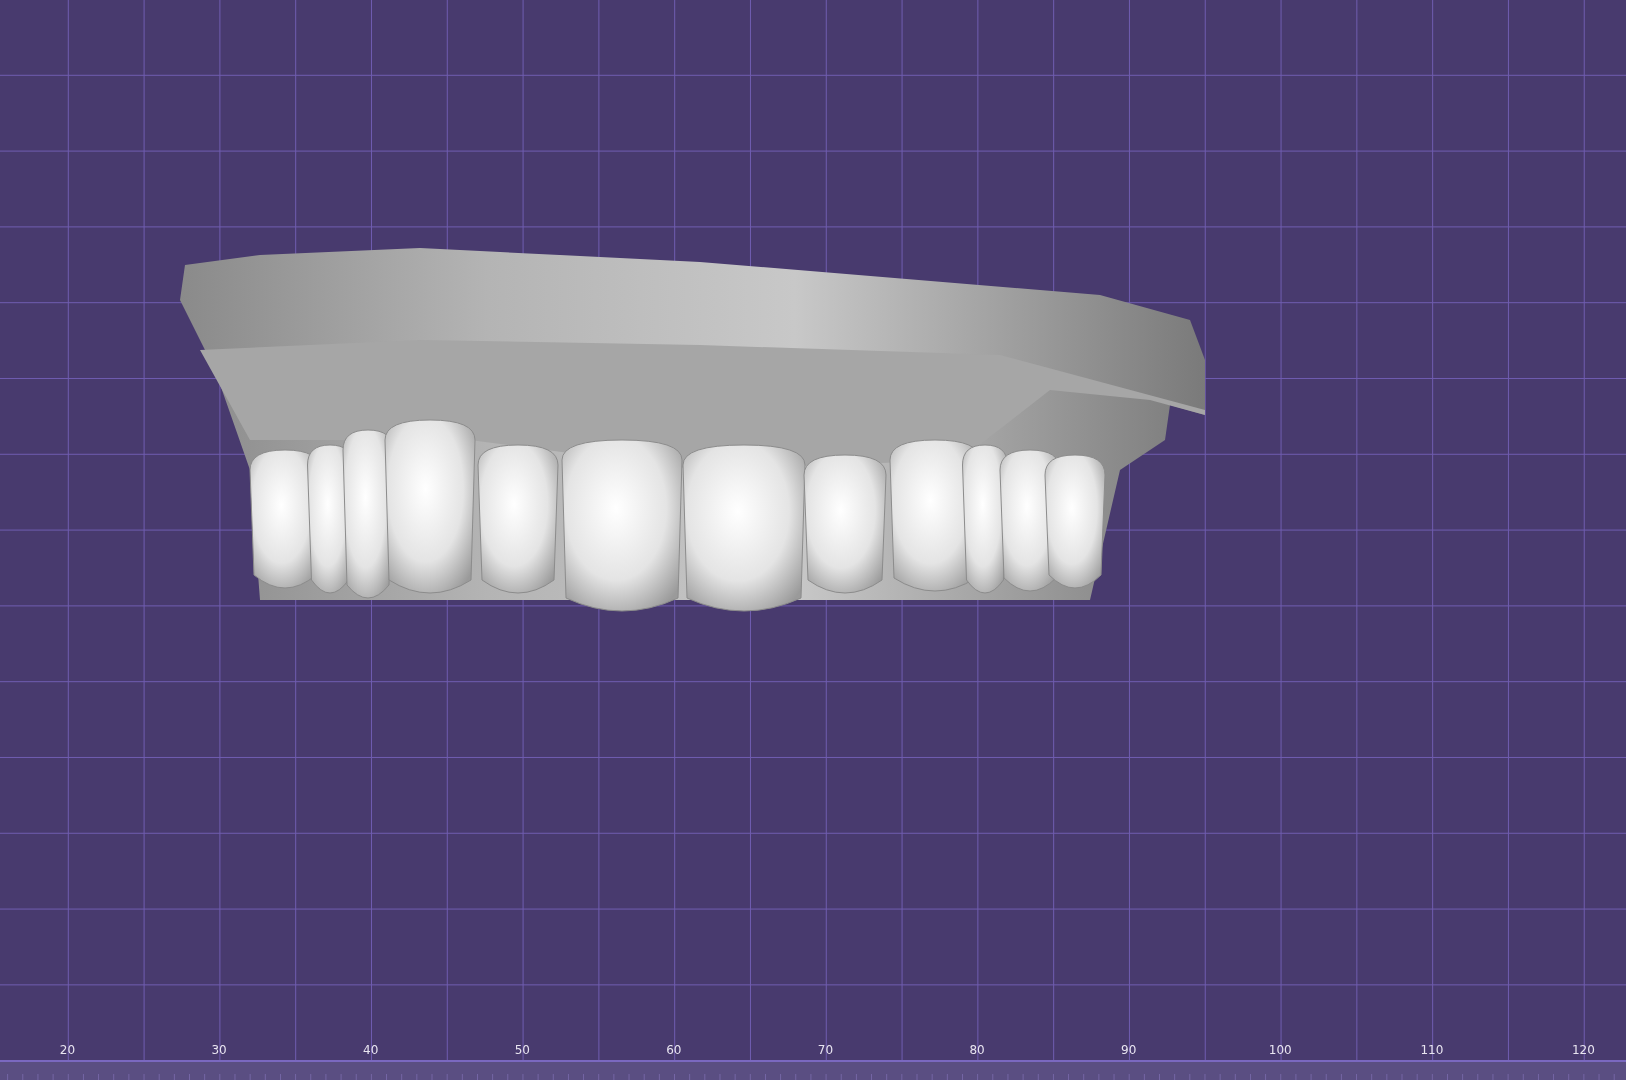  Describe the element at coordinates (674, 1050) in the screenshot. I see `ruler-label: 60` at that location.